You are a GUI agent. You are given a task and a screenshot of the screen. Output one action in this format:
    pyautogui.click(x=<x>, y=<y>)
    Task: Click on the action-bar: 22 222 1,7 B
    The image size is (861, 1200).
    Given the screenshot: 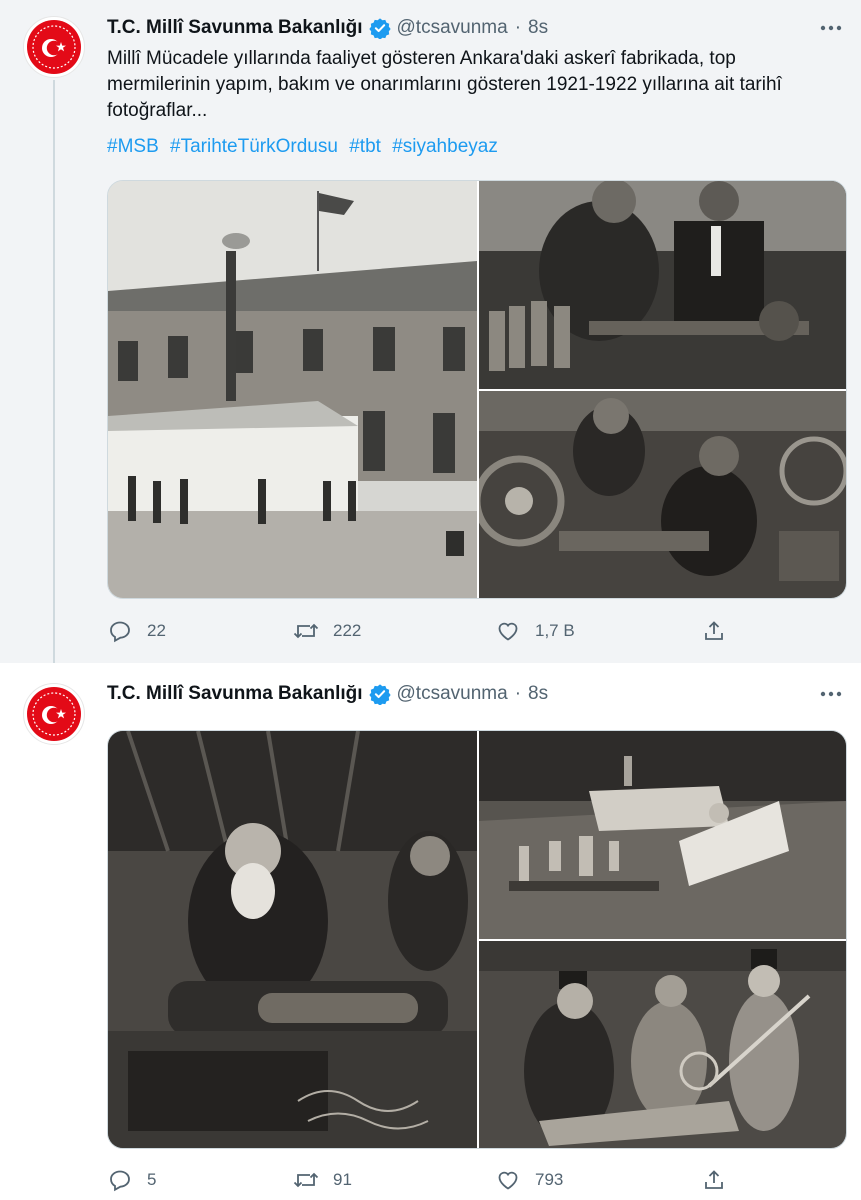 What is the action you would take?
    pyautogui.click(x=417, y=631)
    